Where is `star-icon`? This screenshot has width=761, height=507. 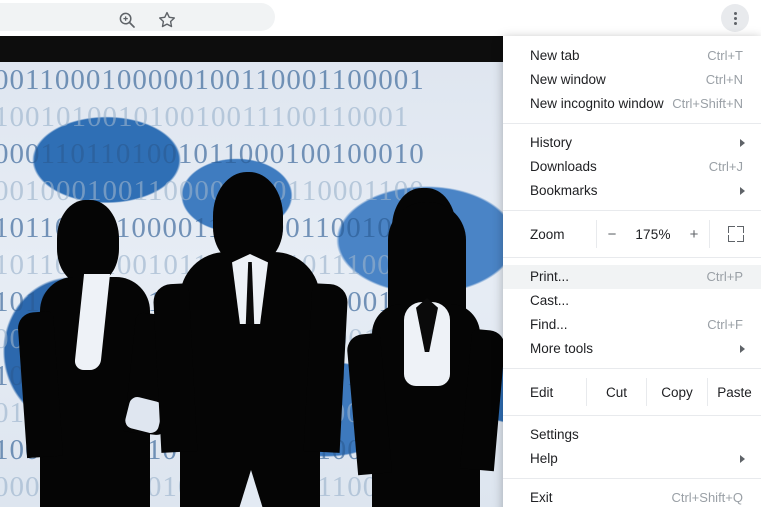 star-icon is located at coordinates (167, 20).